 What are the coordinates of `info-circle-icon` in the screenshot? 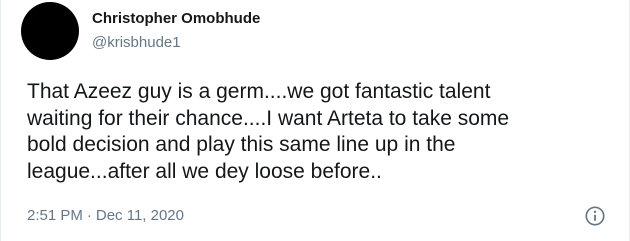 It's located at (595, 216).